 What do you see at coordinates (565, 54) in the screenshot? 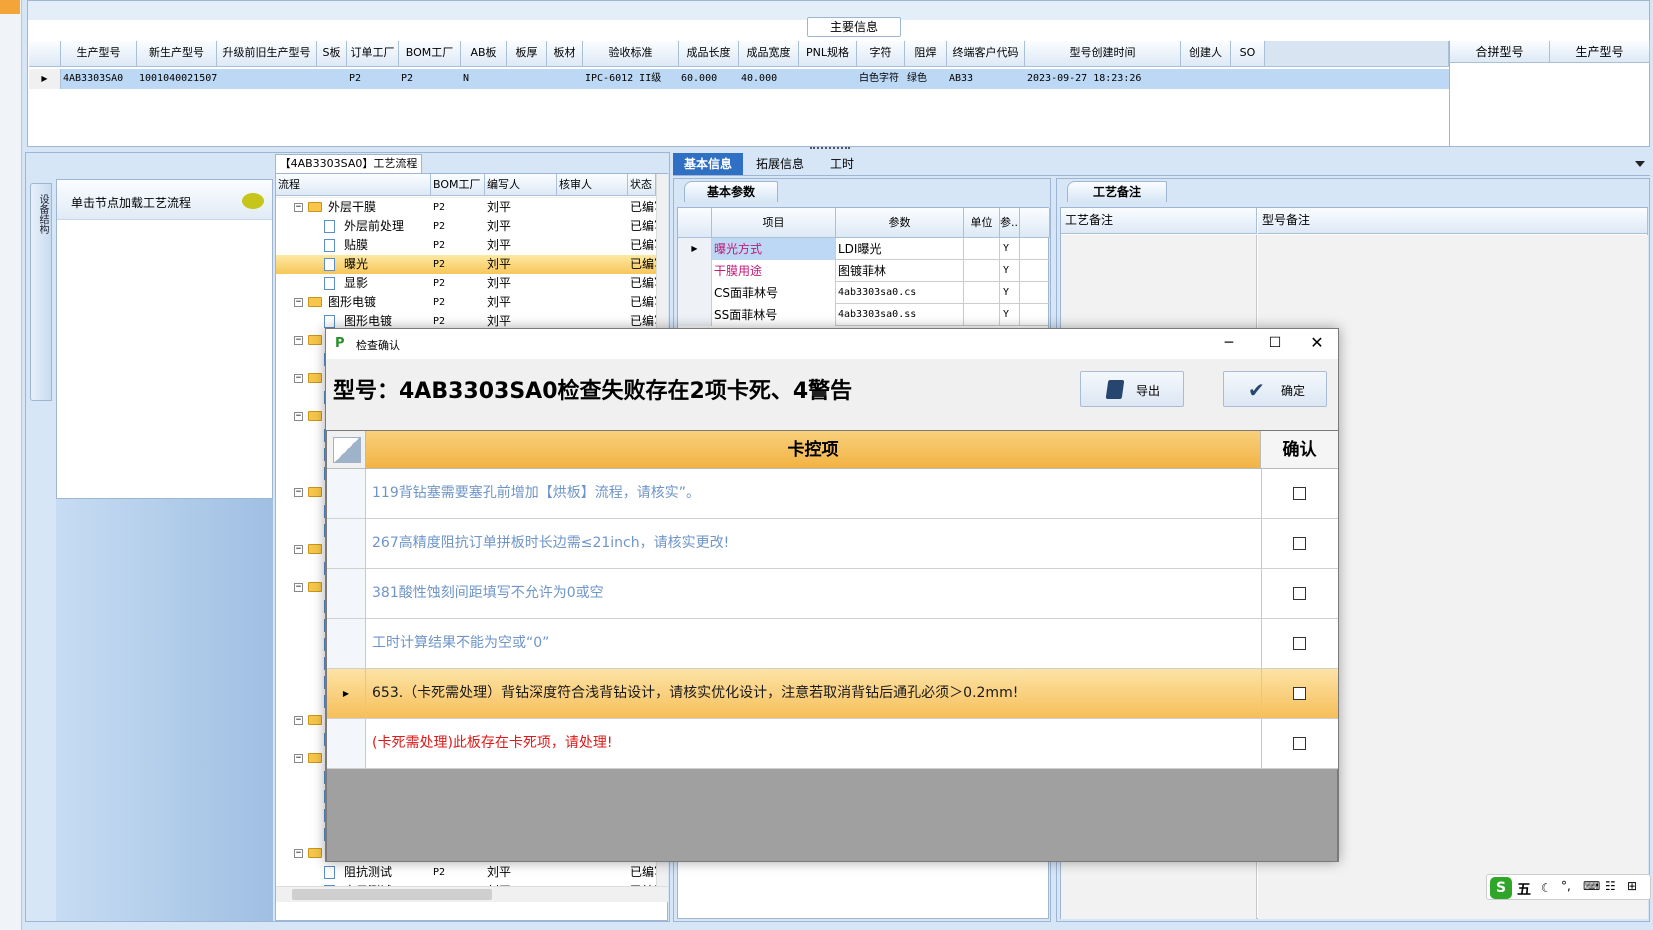
I see `main-col-8: 板材` at bounding box center [565, 54].